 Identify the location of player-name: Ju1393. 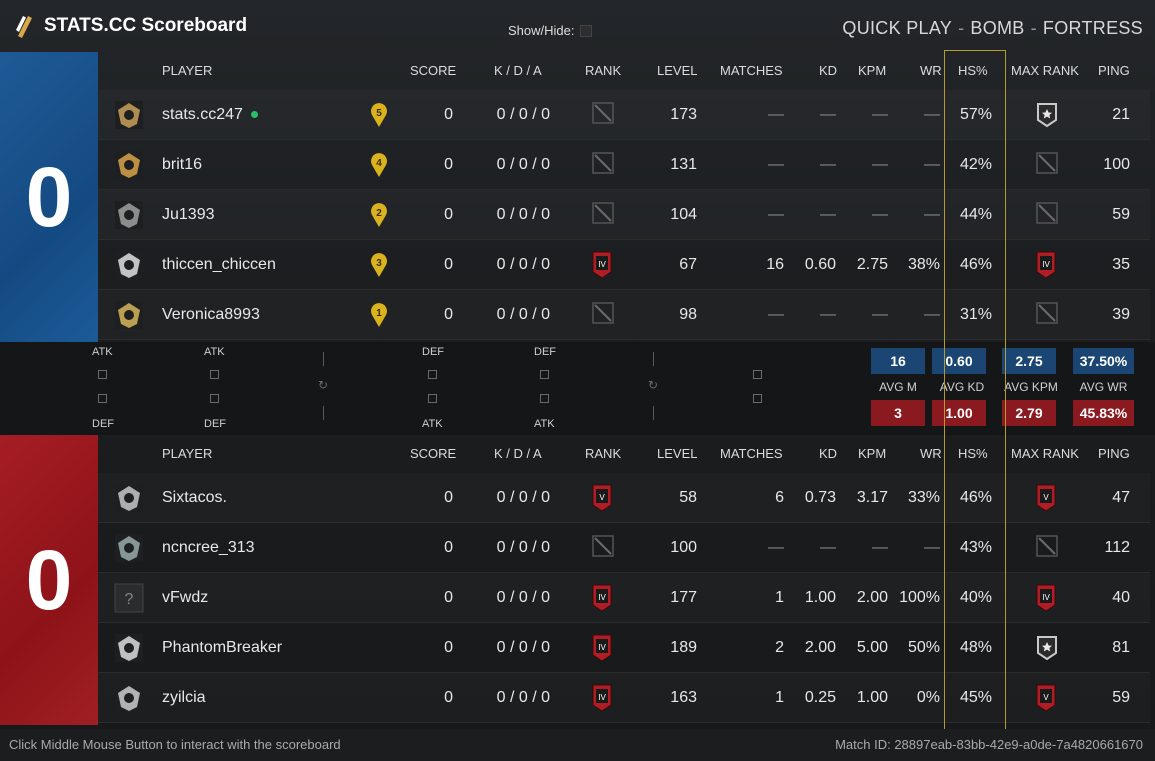
(188, 215).